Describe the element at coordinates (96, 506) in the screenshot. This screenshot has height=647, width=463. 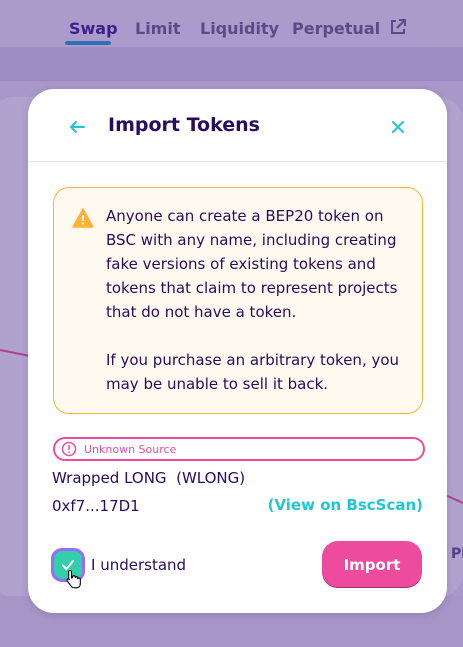
I see `token-address: 0xf7...17D1` at that location.